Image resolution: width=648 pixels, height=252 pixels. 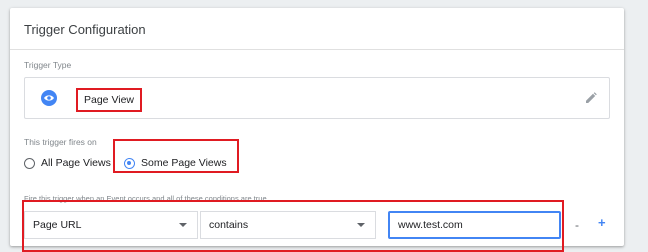 What do you see at coordinates (604, 223) in the screenshot?
I see `add-condition-button: +` at bounding box center [604, 223].